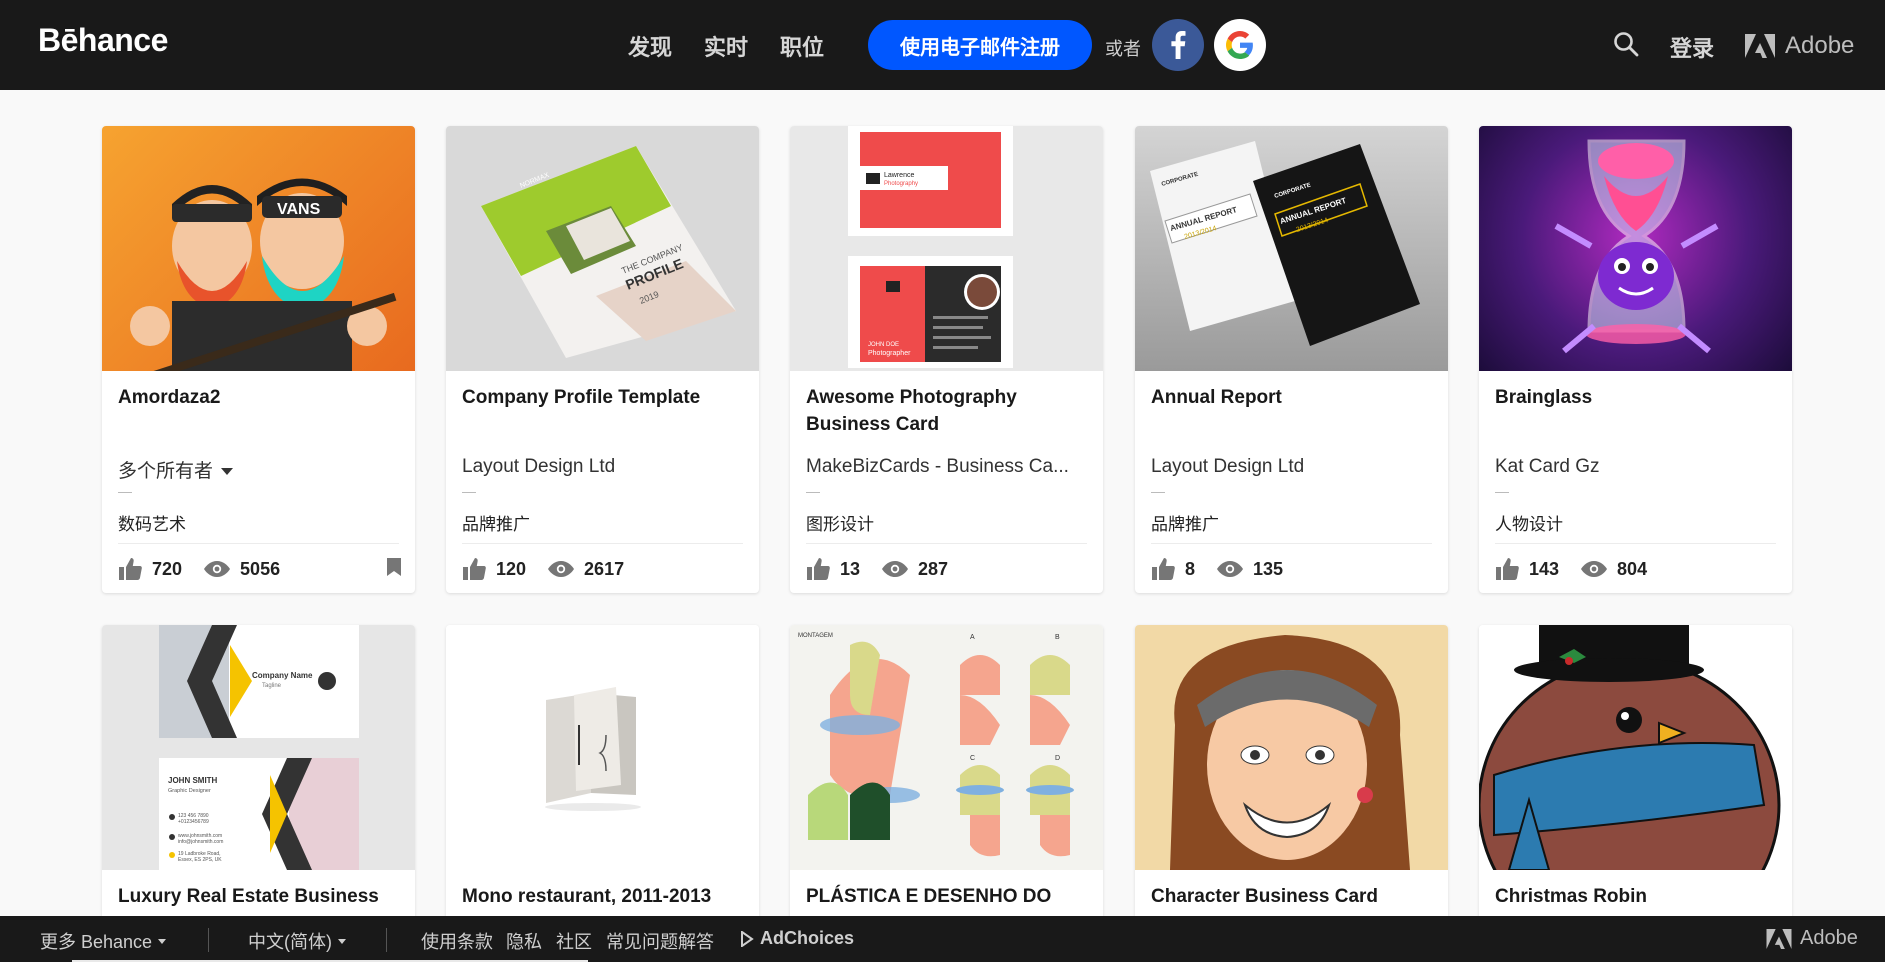 The image size is (1885, 962). I want to click on drawing-label-d: D, so click(1057, 758).